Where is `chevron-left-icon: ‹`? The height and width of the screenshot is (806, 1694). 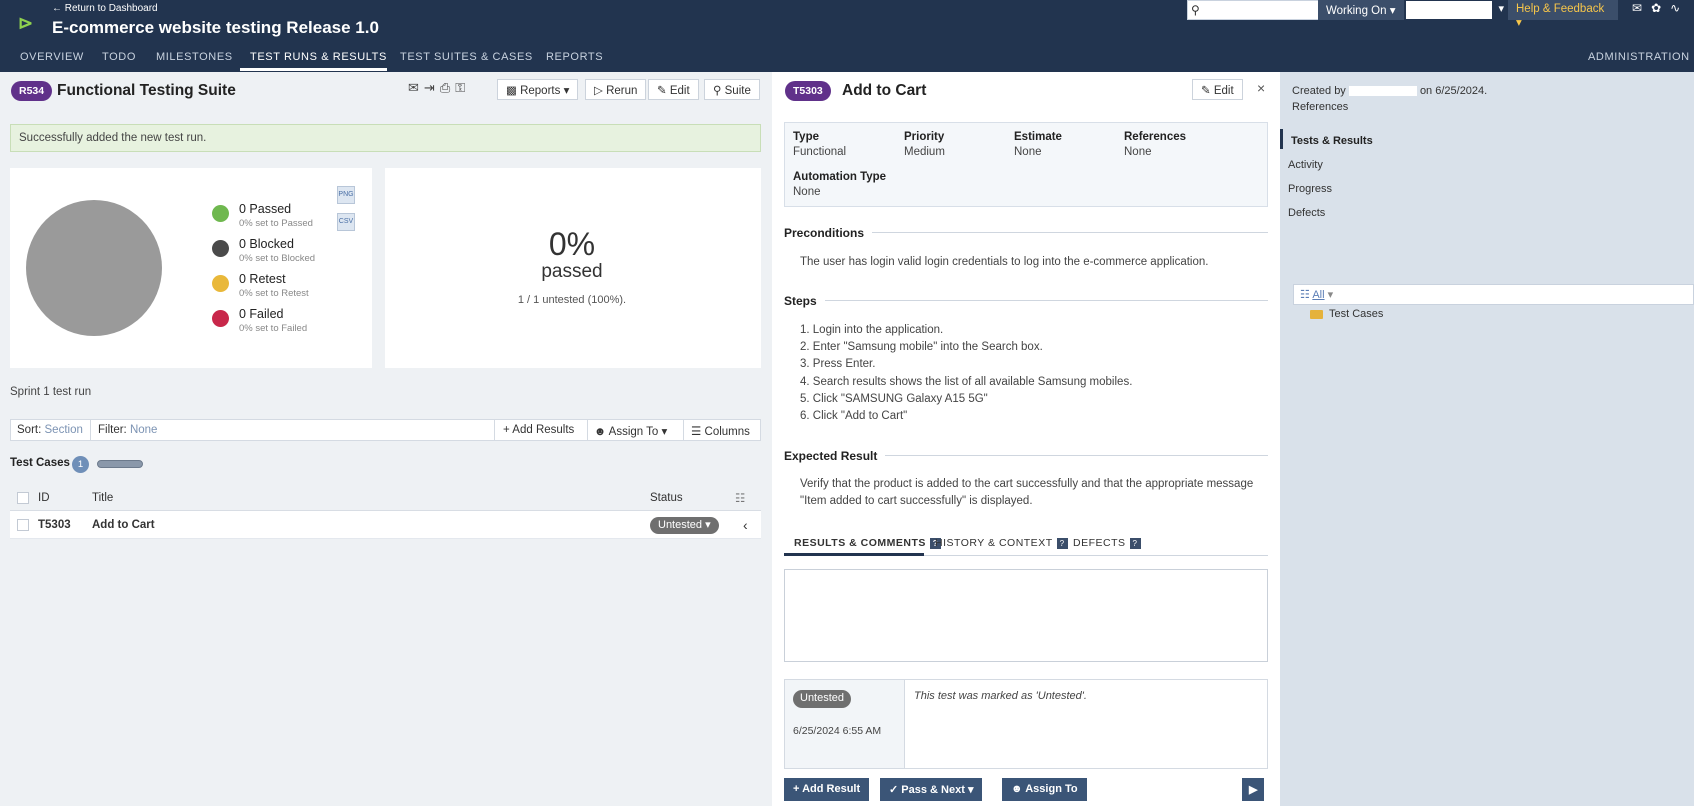
chevron-left-icon: ‹ is located at coordinates (745, 525).